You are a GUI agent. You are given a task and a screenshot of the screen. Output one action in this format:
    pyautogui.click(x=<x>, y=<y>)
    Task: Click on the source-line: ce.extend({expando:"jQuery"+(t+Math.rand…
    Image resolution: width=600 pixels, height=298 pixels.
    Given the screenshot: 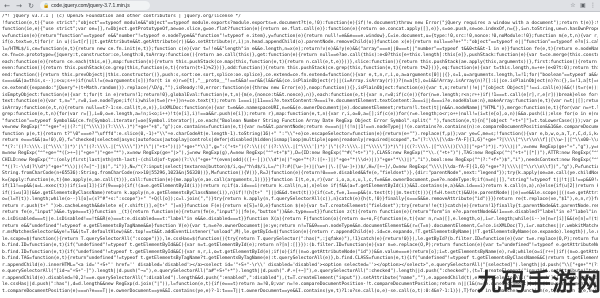 What is the action you would take?
    pyautogui.click(x=300, y=89)
    